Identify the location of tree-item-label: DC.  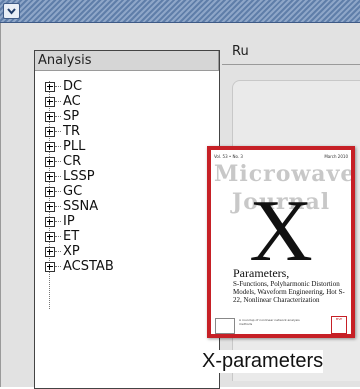
(73, 86).